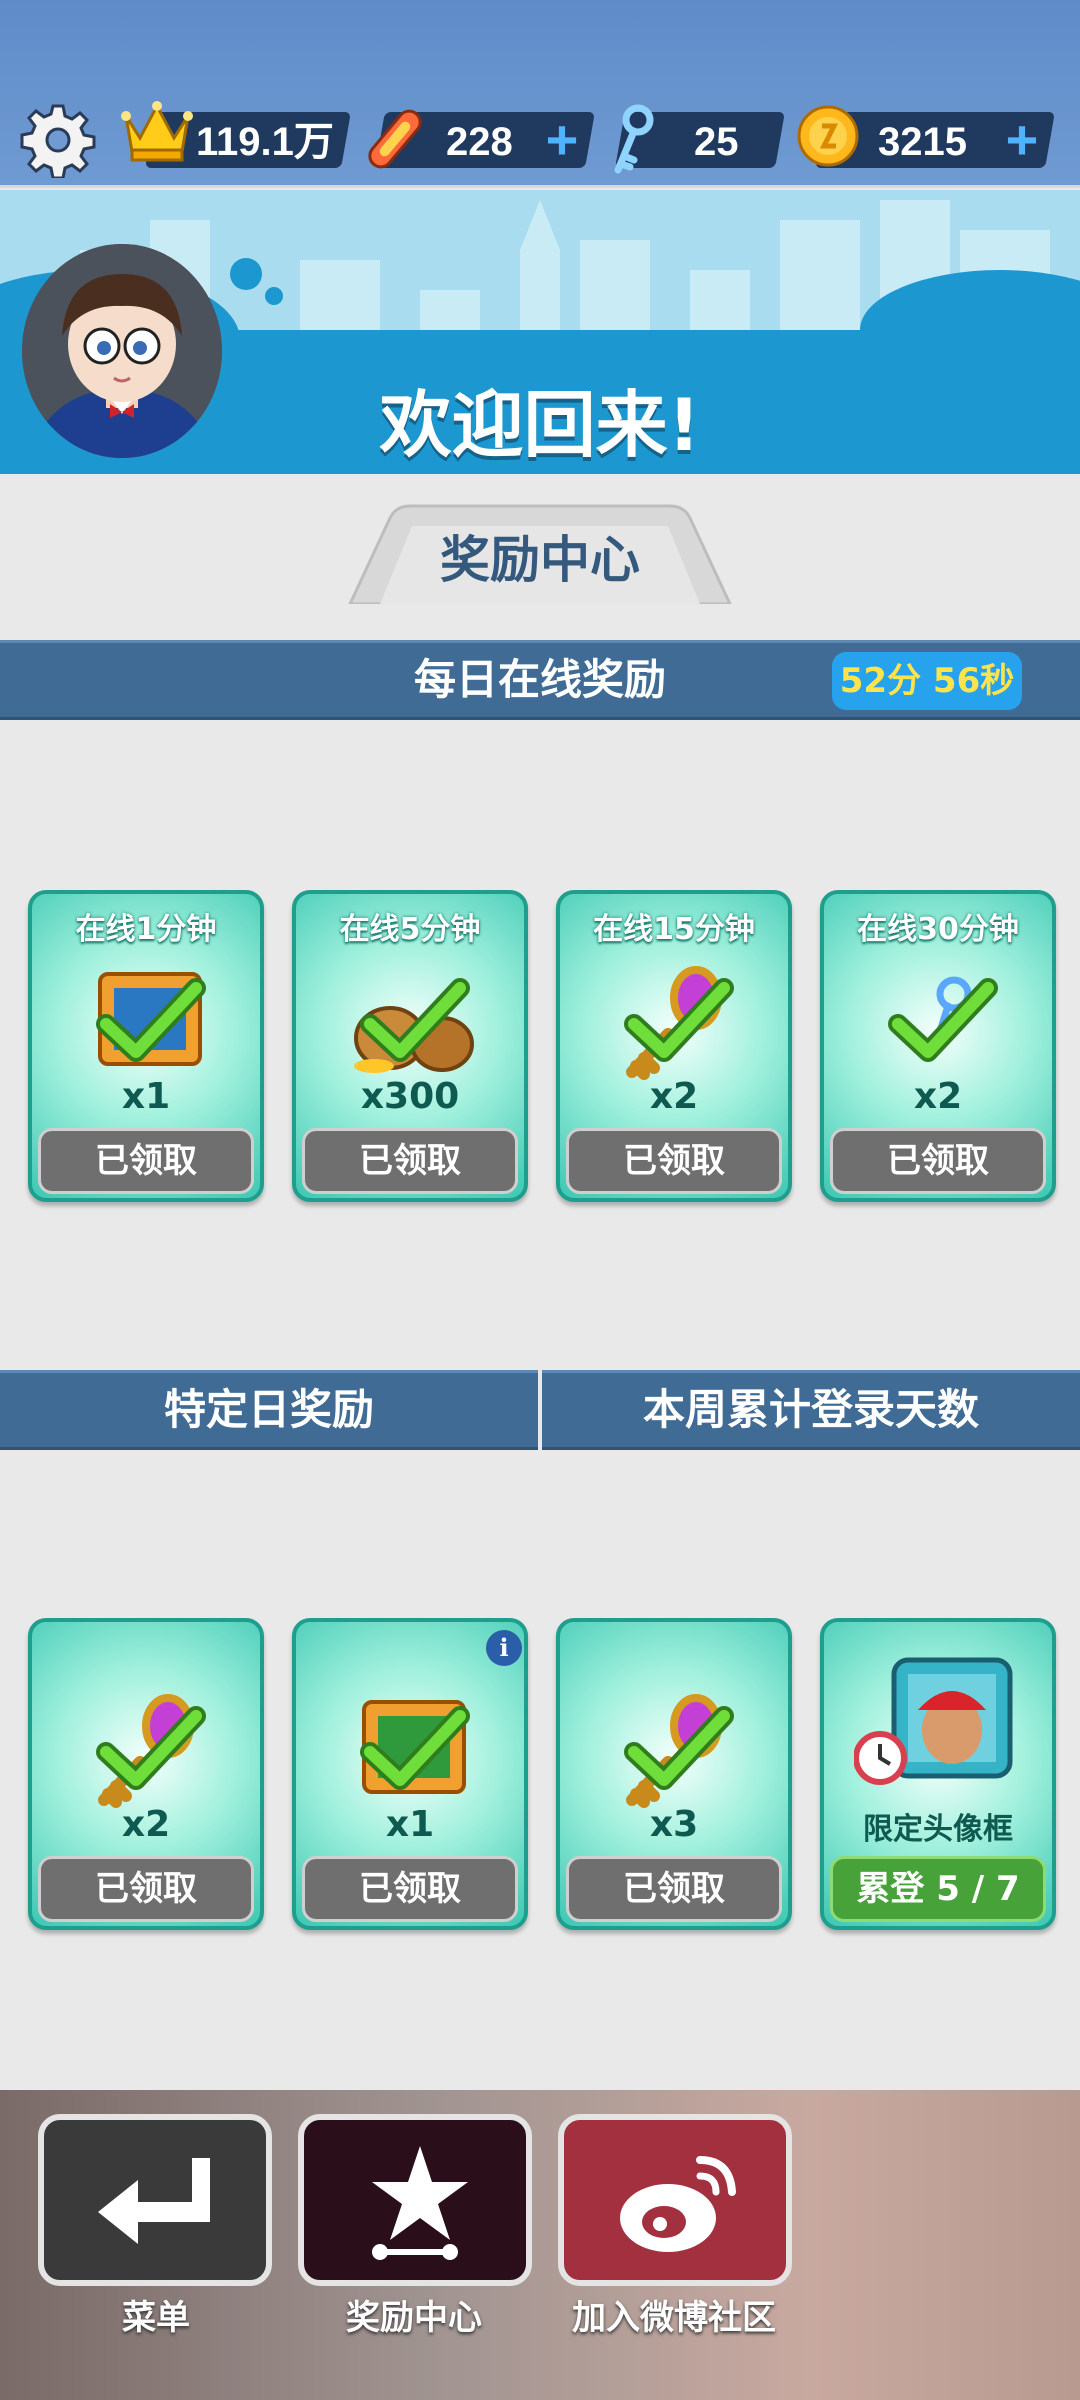 The width and height of the screenshot is (1080, 2400). I want to click on daily-online-title: 每日在线奖励, so click(539, 679).